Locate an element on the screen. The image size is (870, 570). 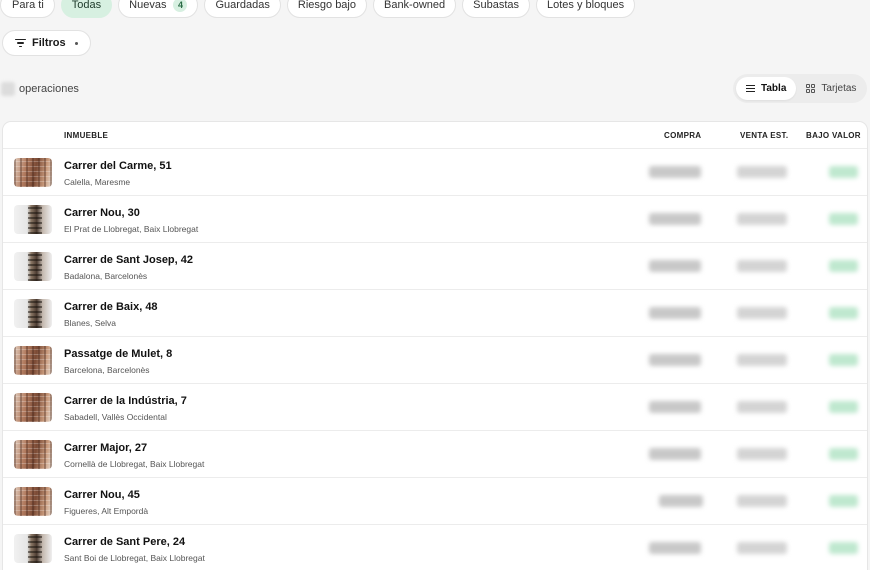
chip-label: Lotes y bloques is located at coordinates (586, 5).